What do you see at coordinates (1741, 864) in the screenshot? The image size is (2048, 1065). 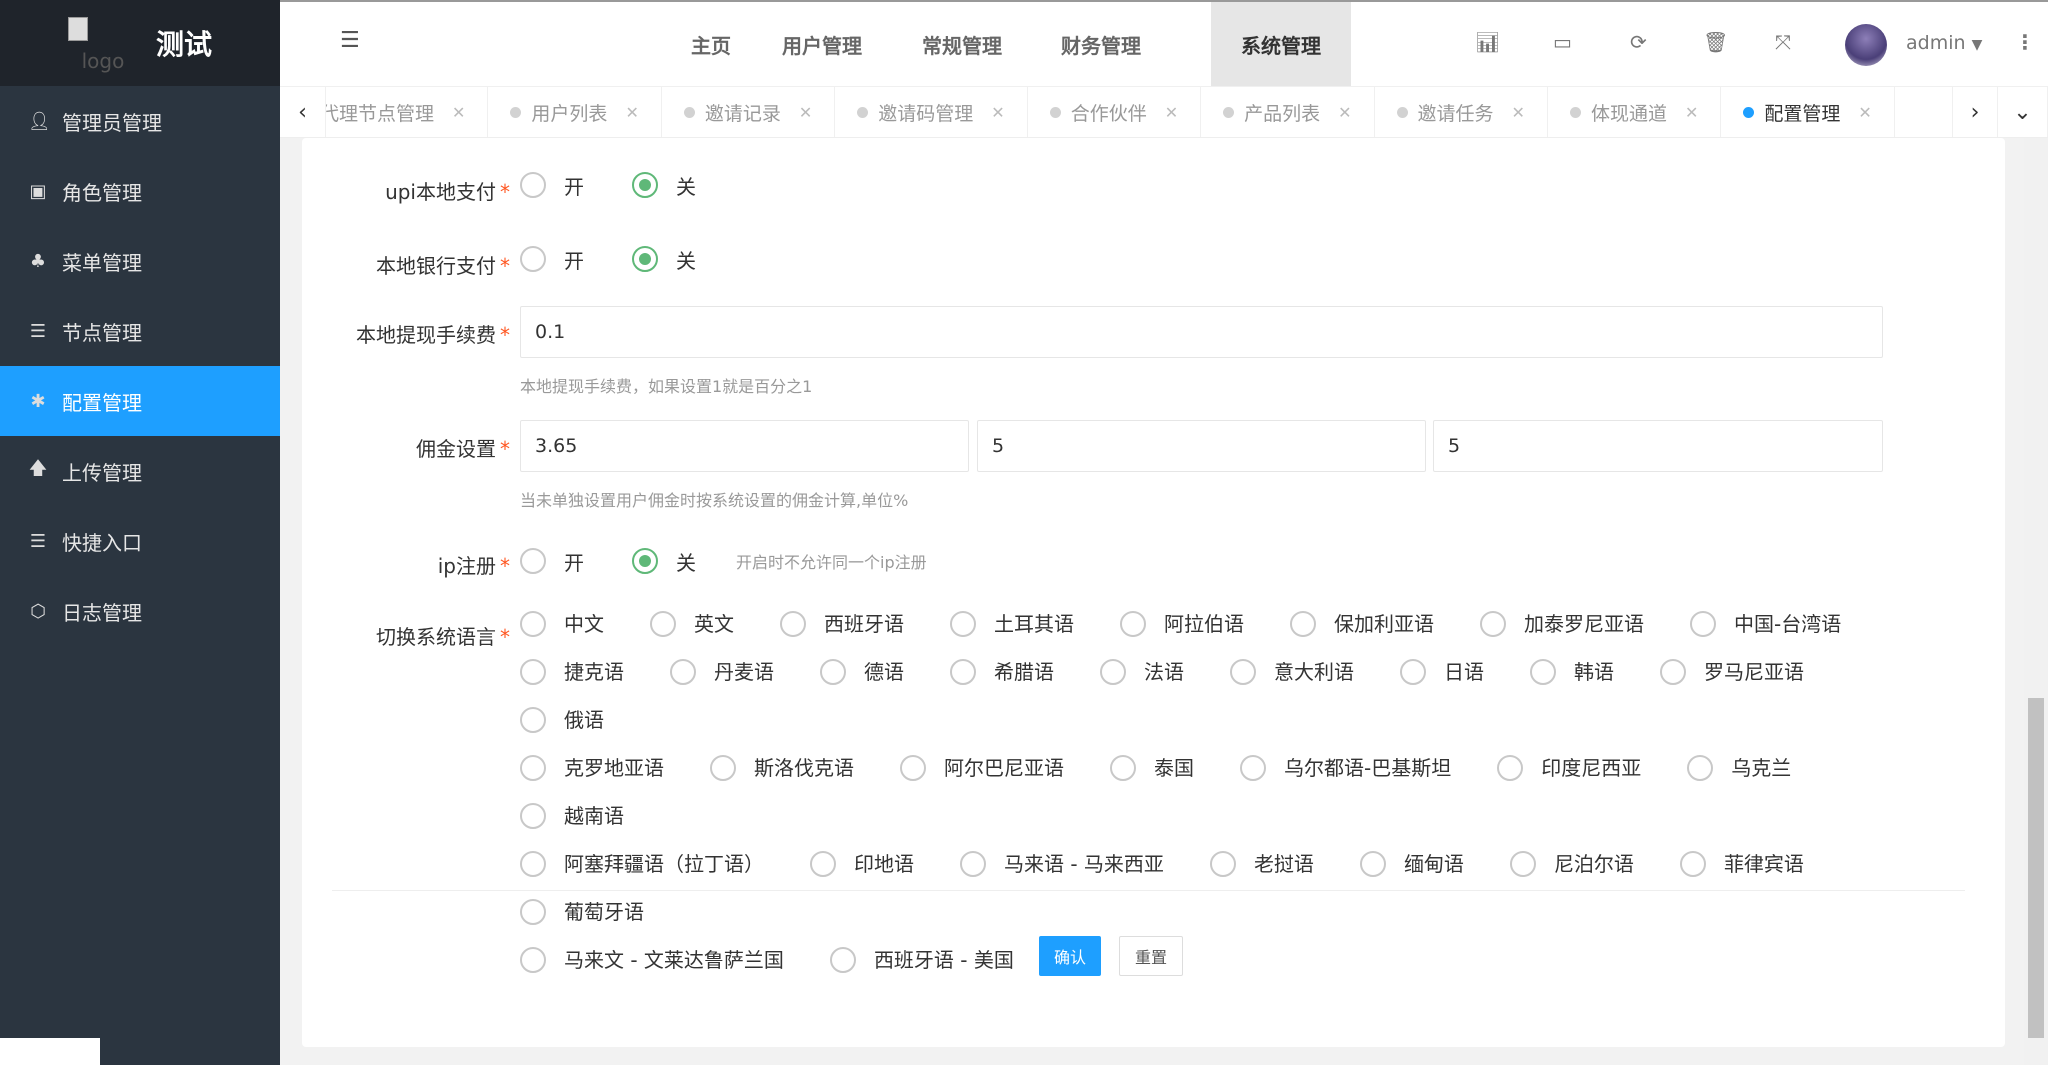 I see `language-option: 菲律宾语` at bounding box center [1741, 864].